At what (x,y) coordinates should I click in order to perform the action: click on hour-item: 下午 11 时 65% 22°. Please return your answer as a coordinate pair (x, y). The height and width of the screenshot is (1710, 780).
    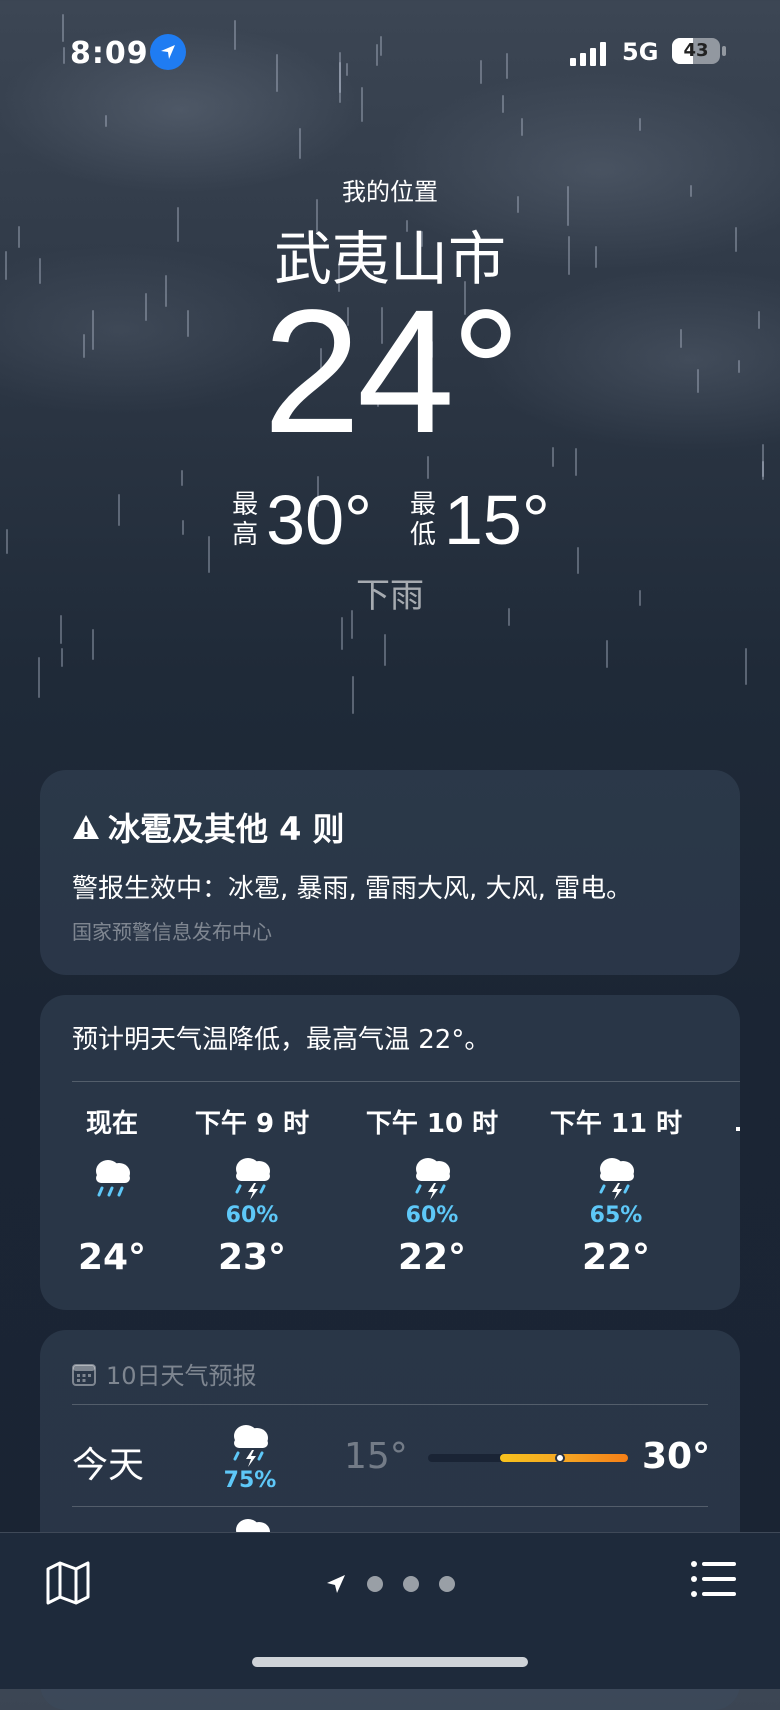
    Looking at the image, I should click on (616, 1190).